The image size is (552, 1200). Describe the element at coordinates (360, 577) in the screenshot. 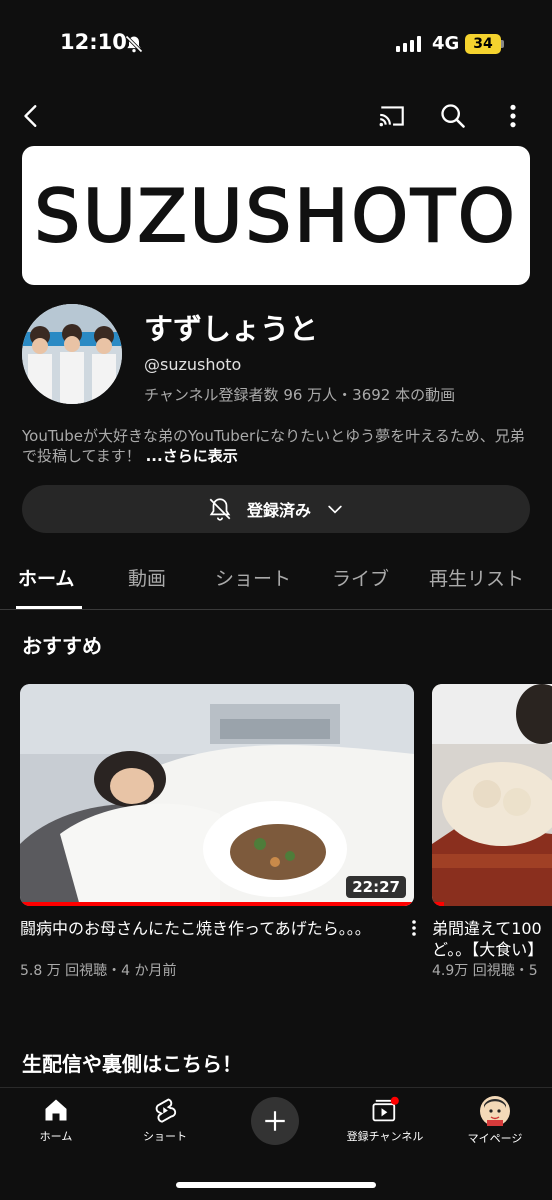

I see `tab-live: ライブ` at that location.